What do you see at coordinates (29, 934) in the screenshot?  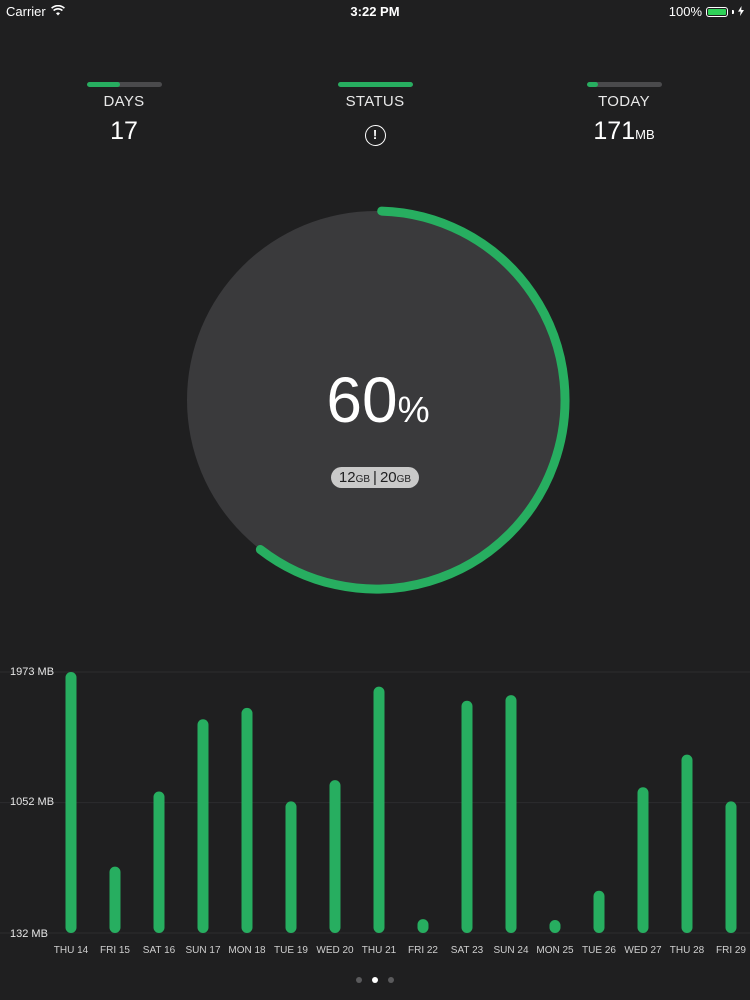 I see `y-tick-min: 132 MB` at bounding box center [29, 934].